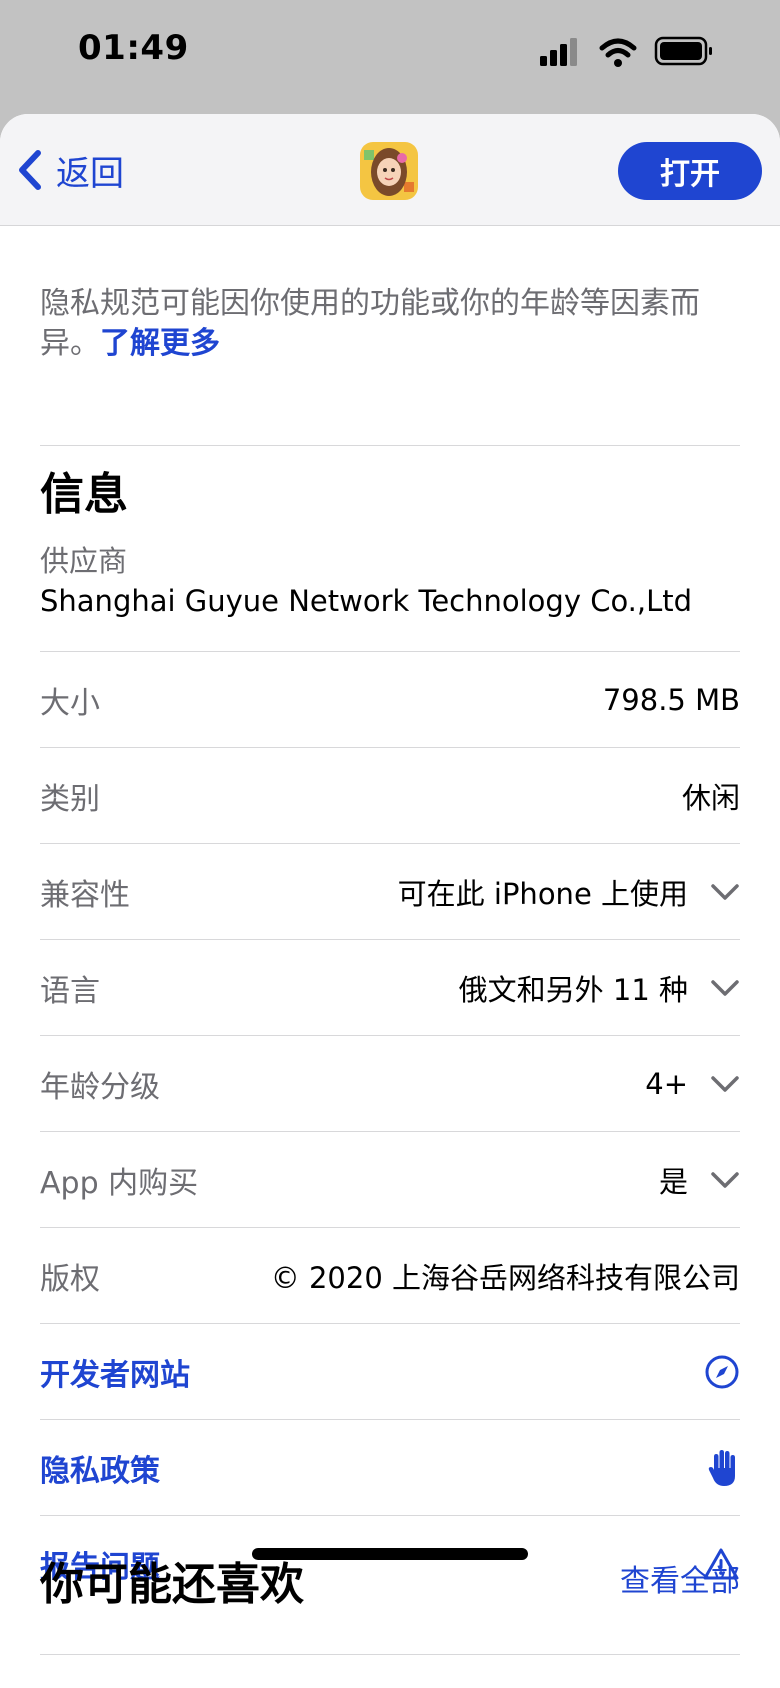  I want to click on row-label: 类别, so click(70, 799).